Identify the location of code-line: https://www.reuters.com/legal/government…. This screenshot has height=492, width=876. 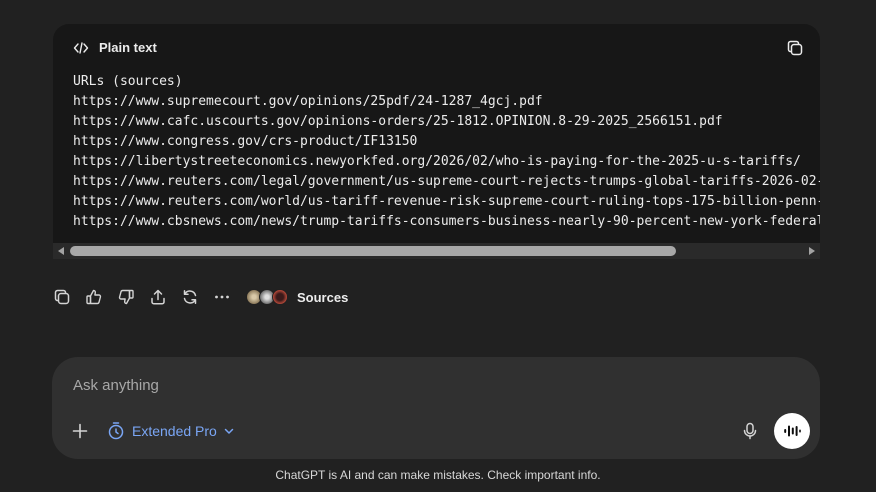
(446, 181).